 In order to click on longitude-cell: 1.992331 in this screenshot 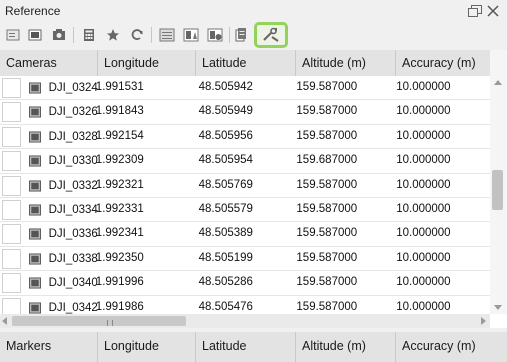, I will do `click(142, 210)`.